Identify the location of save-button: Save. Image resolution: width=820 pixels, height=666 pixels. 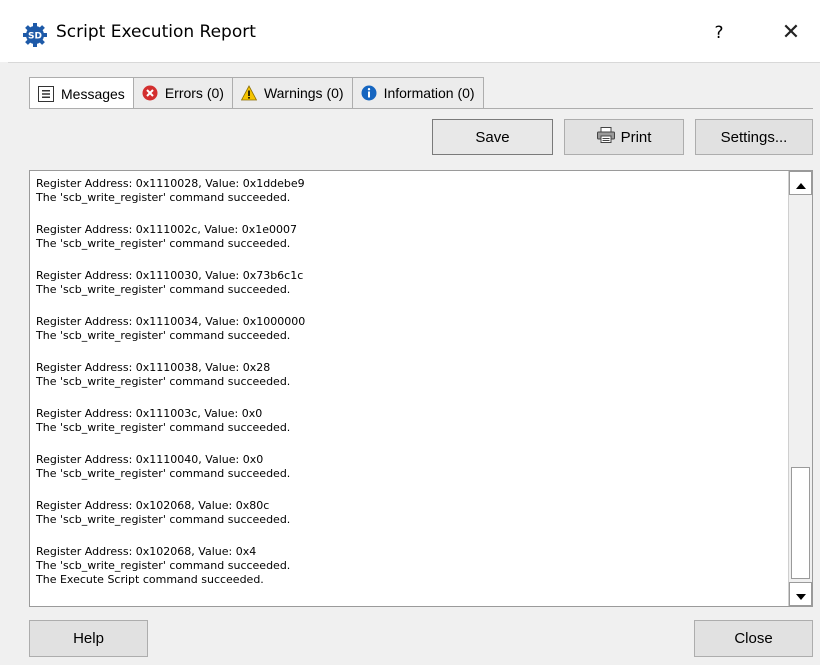
(492, 137).